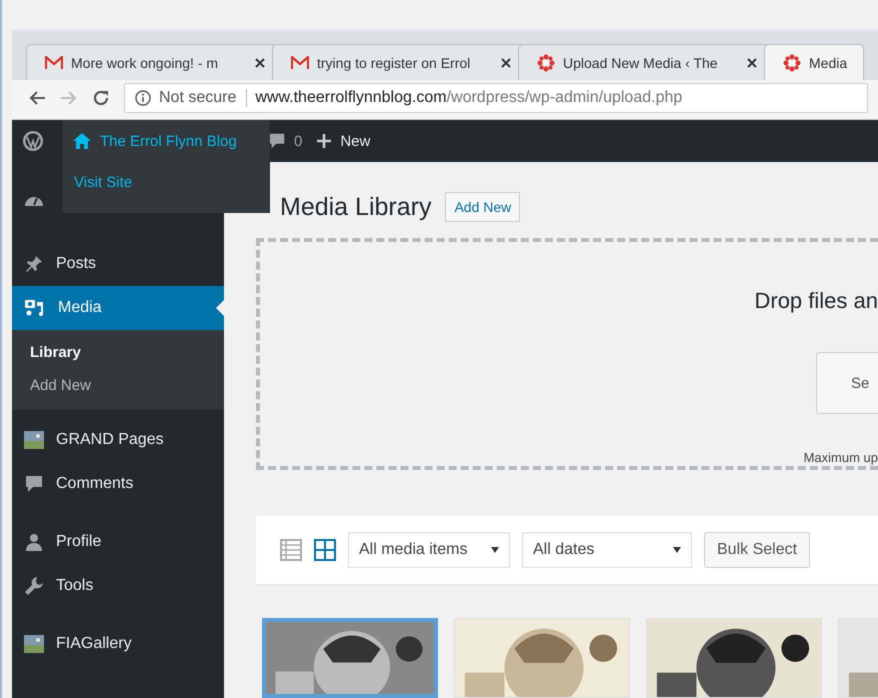  I want to click on plus-icon, so click(324, 141).